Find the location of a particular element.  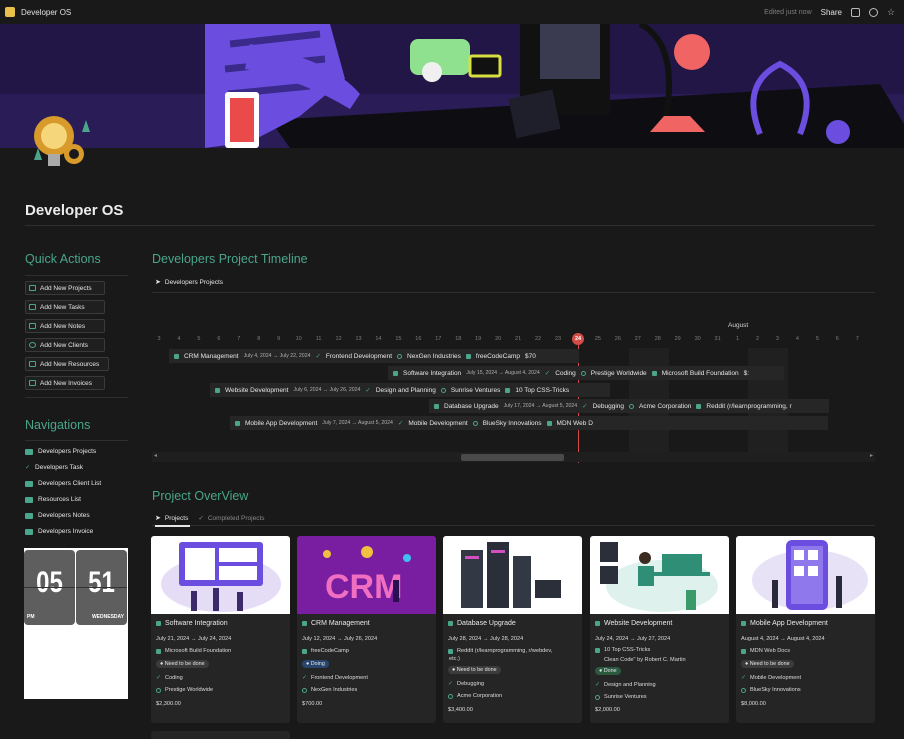

scroll-left-icon: ◂ is located at coordinates (155, 455).